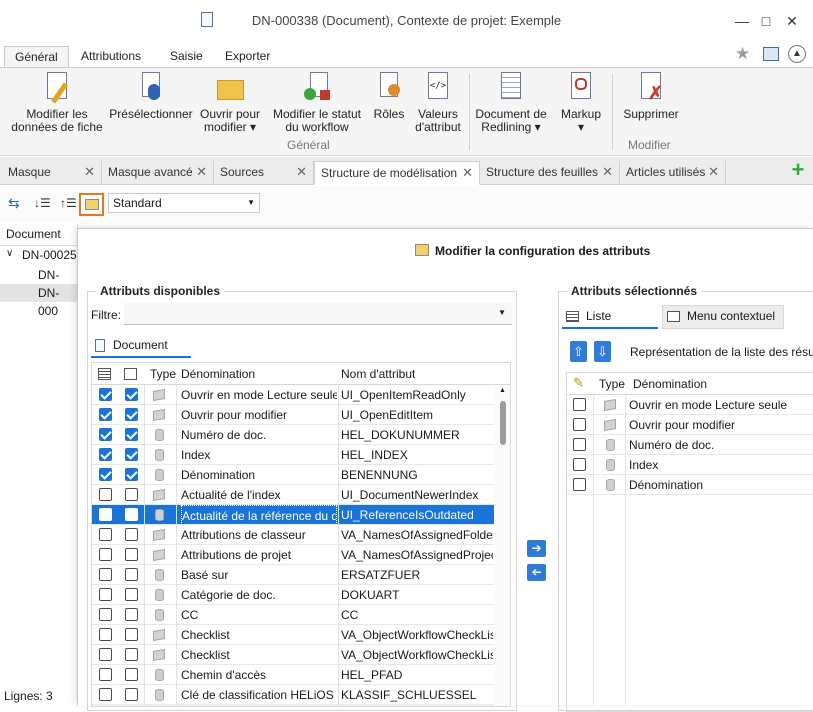  I want to click on tab-liste: Liste, so click(610, 317).